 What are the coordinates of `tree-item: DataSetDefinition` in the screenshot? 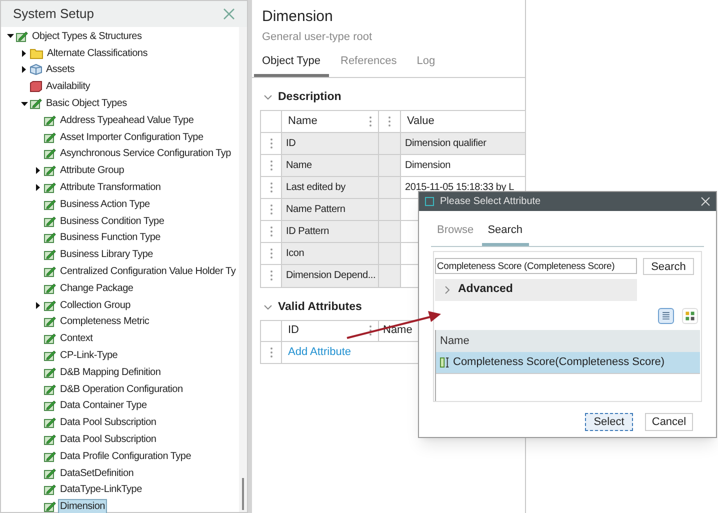 It's located at (97, 473).